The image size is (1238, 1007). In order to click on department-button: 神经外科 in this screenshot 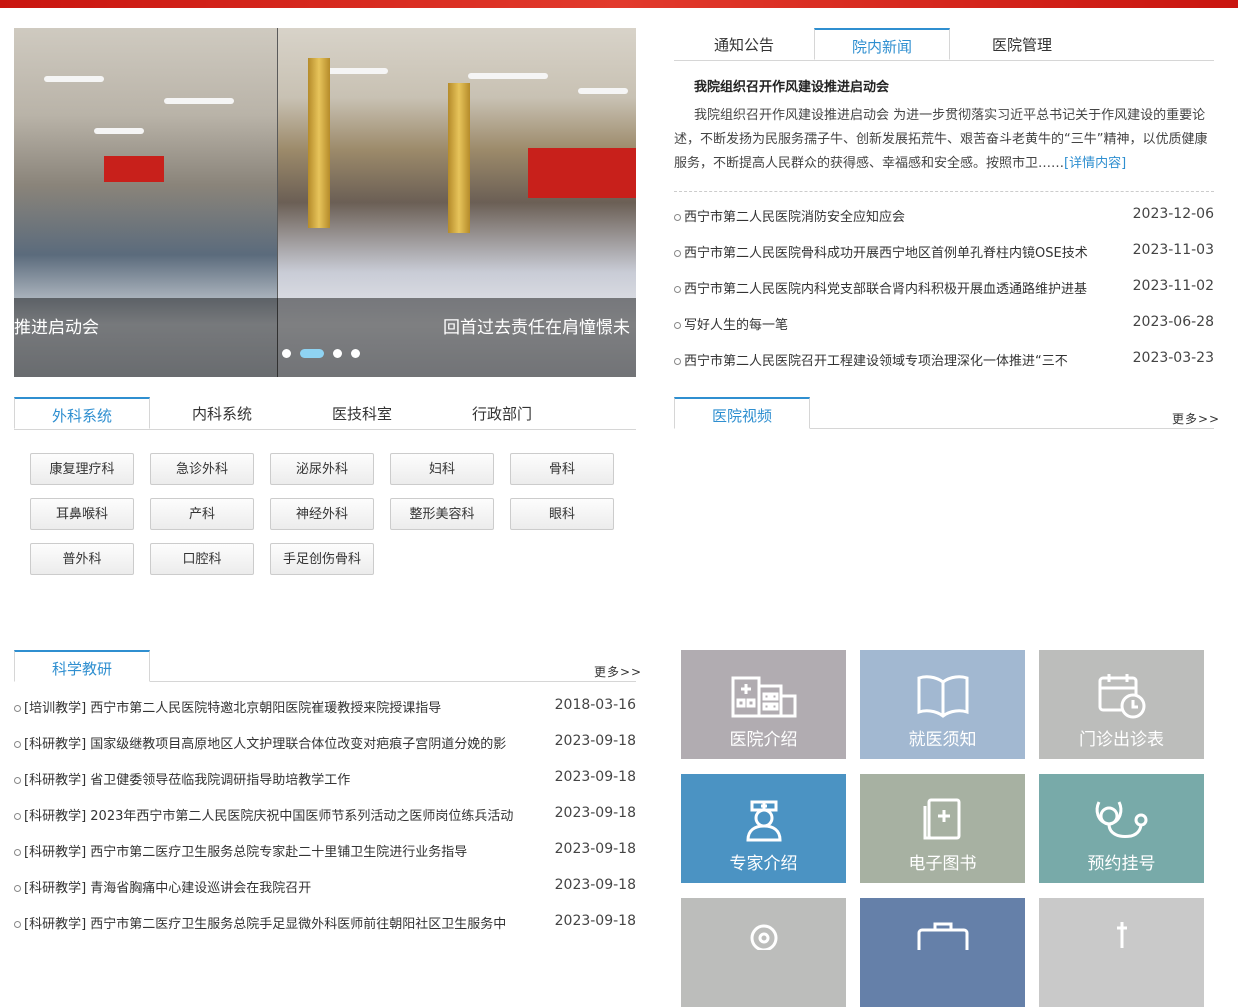, I will do `click(322, 514)`.